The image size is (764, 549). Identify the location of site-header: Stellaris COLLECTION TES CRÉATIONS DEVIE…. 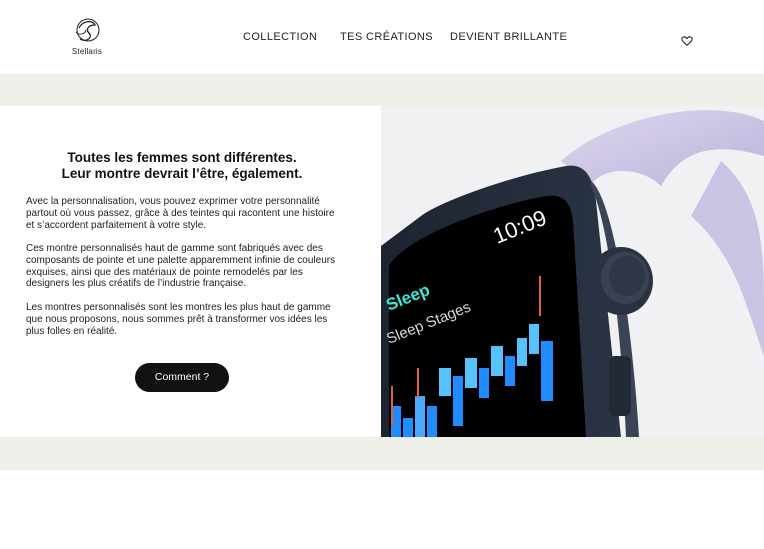
(382, 37).